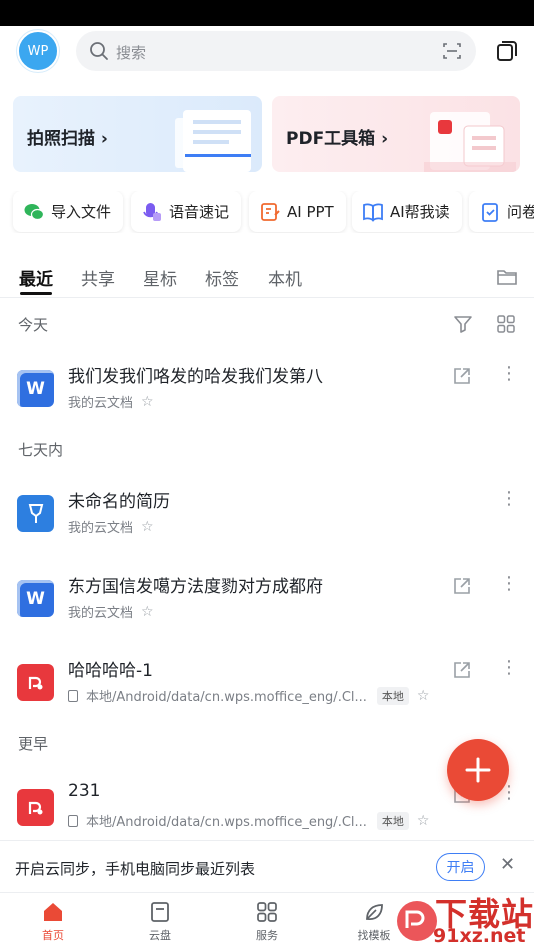 The height and width of the screenshot is (950, 534). Describe the element at coordinates (35, 513) in the screenshot. I see `resume-doc-icon` at that location.